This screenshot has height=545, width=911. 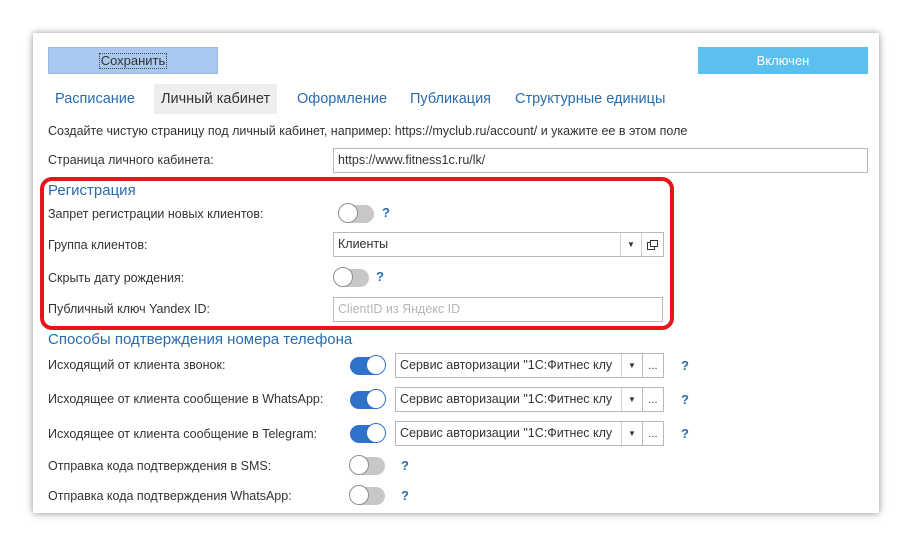 I want to click on hide-birthdate-toggle, so click(x=351, y=277).